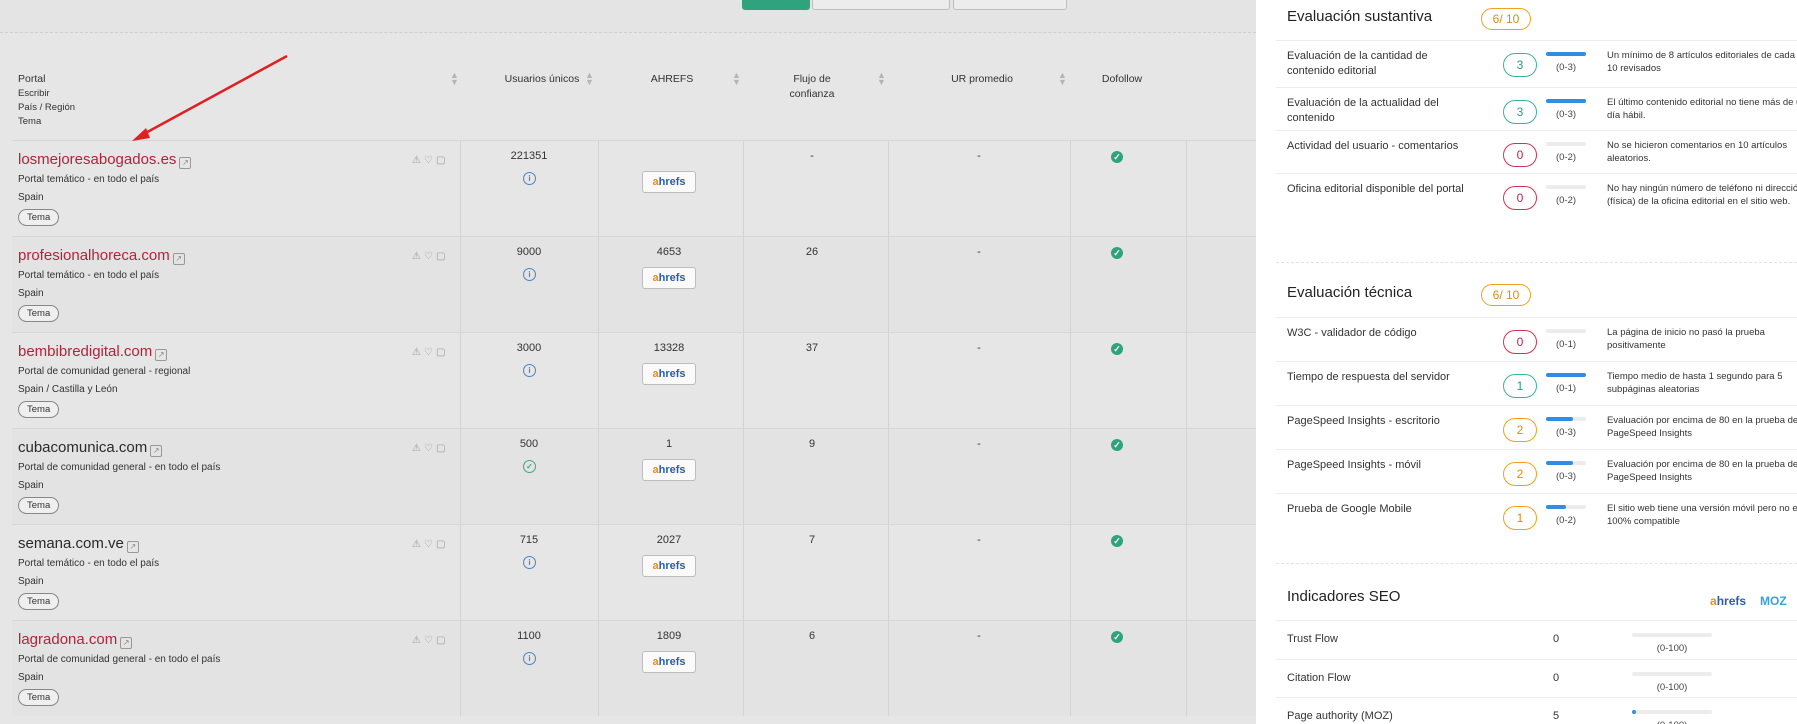 The width and height of the screenshot is (1797, 724). What do you see at coordinates (1354, 465) in the screenshot?
I see `evaluation-label: PageSpeed Insights - móvil` at bounding box center [1354, 465].